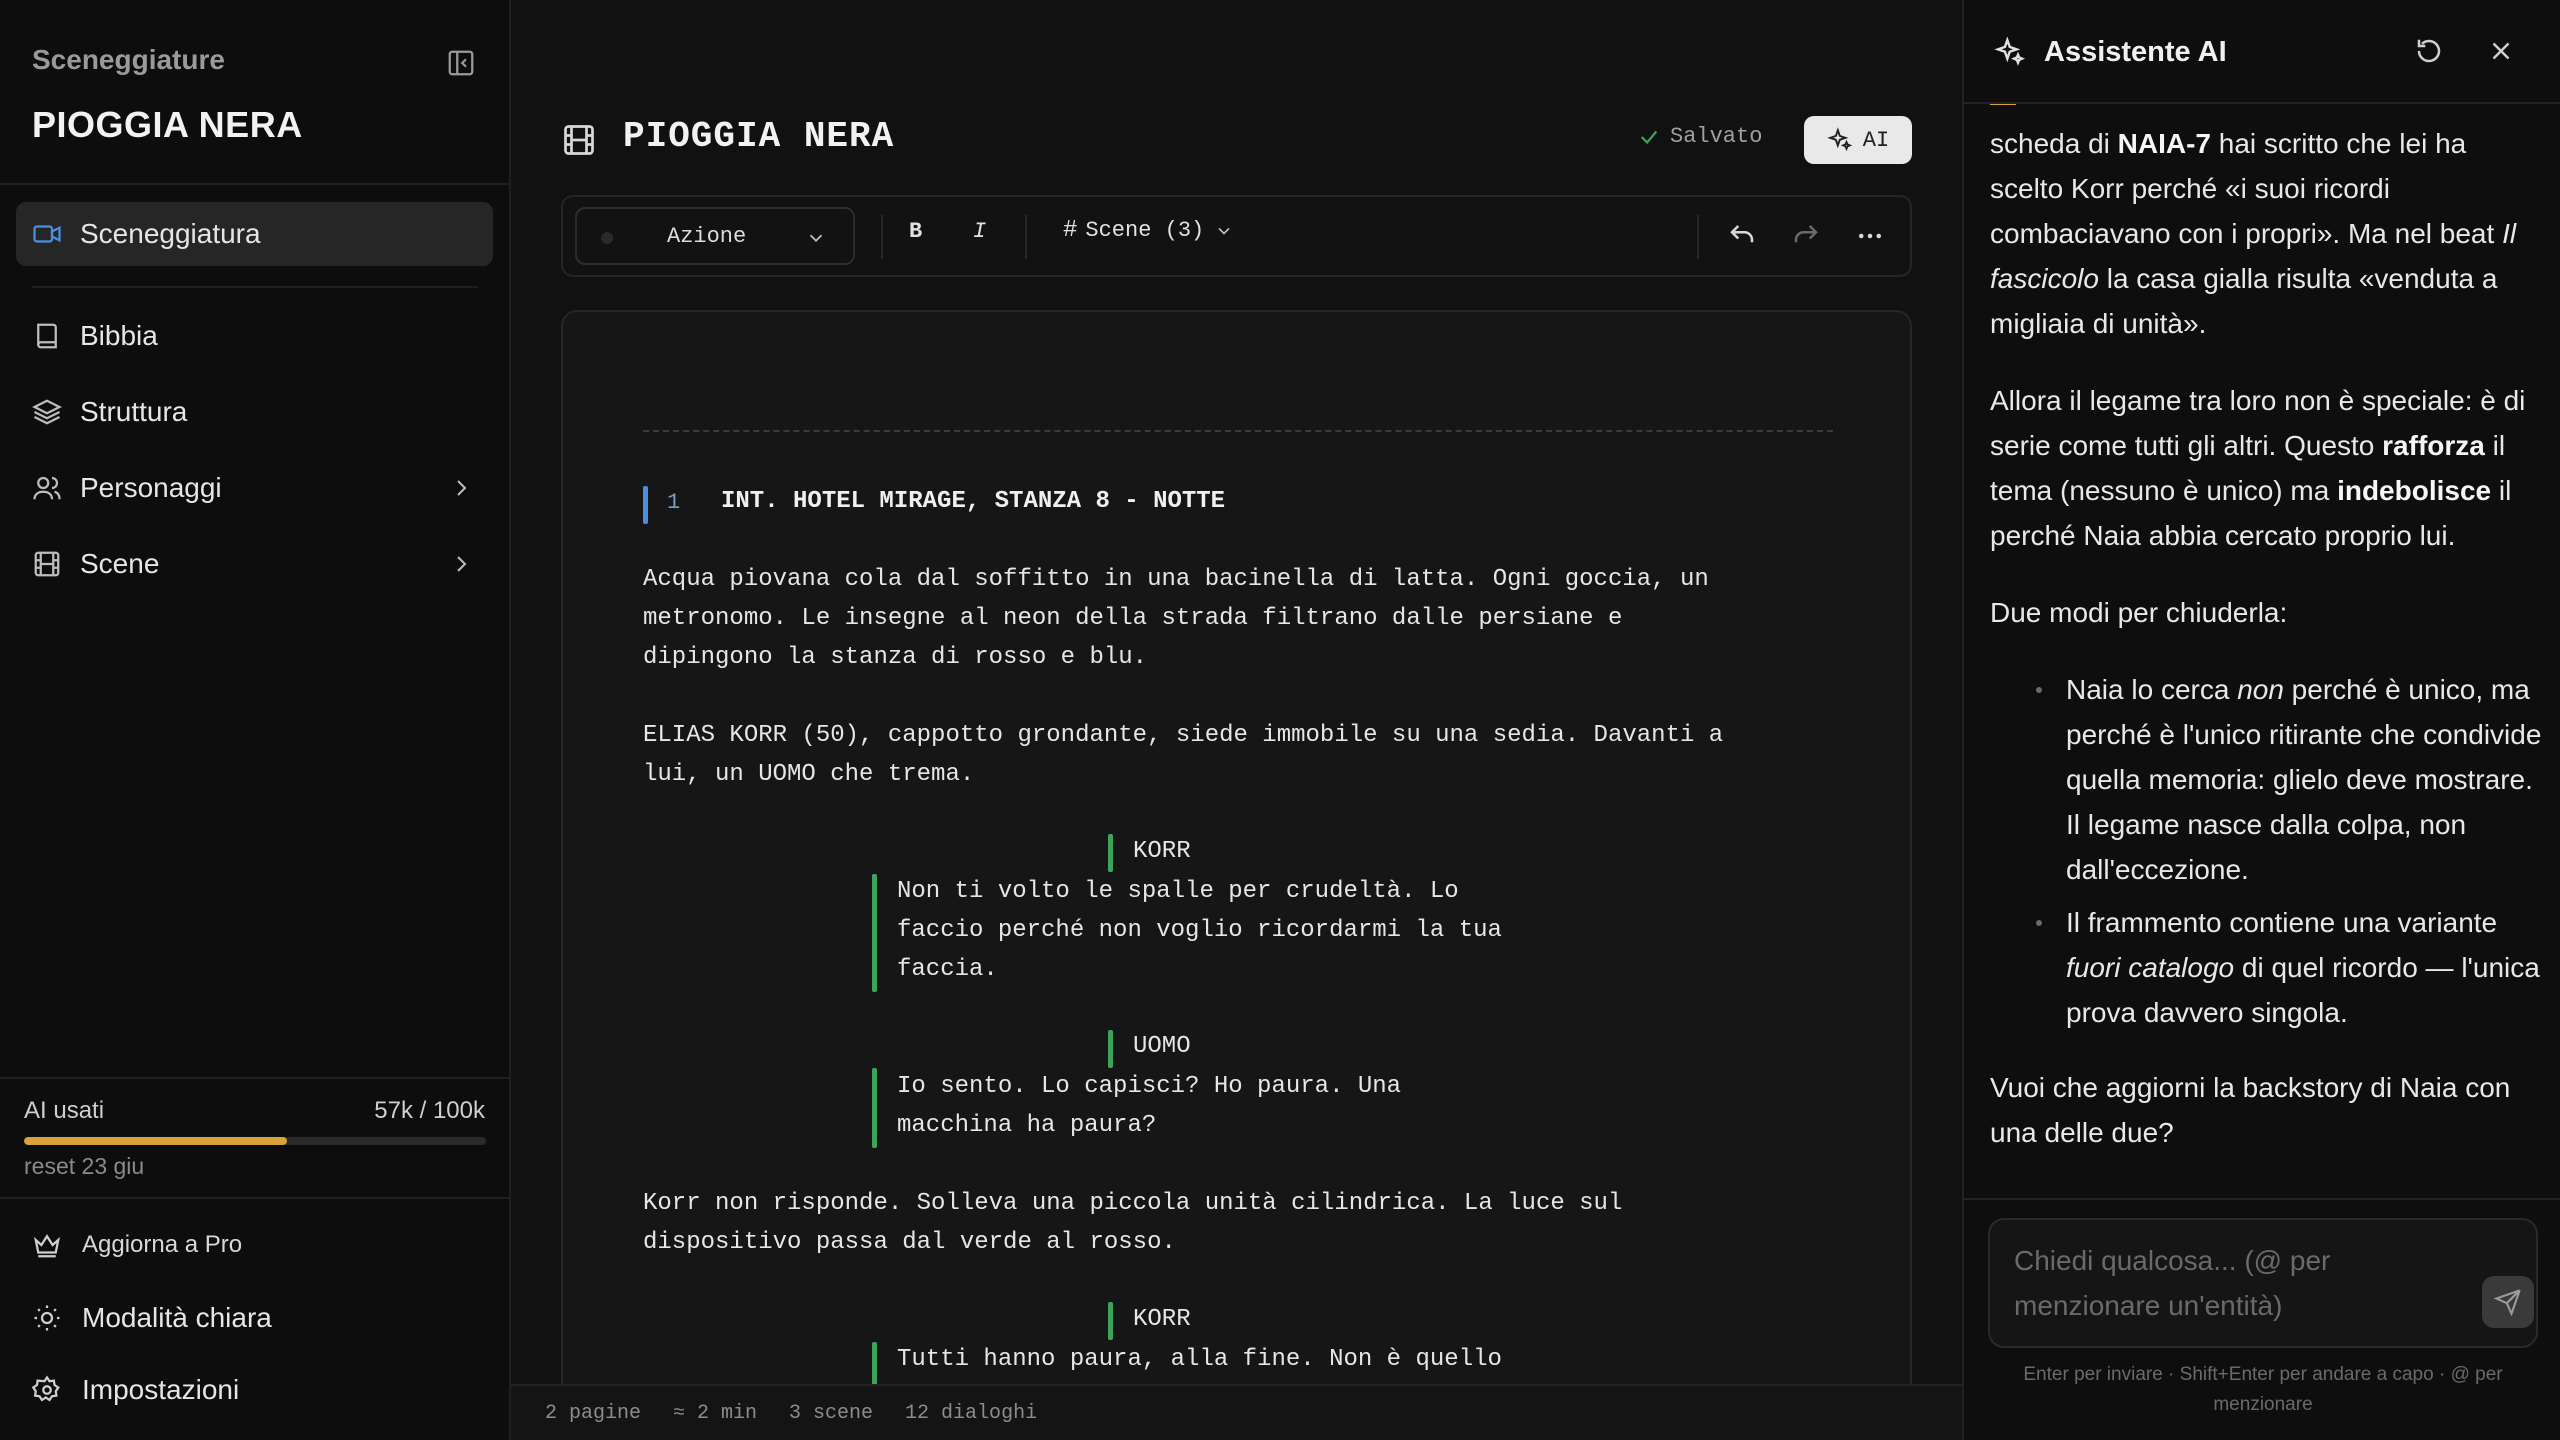  I want to click on nav-item-label: Personaggi, so click(151, 487).